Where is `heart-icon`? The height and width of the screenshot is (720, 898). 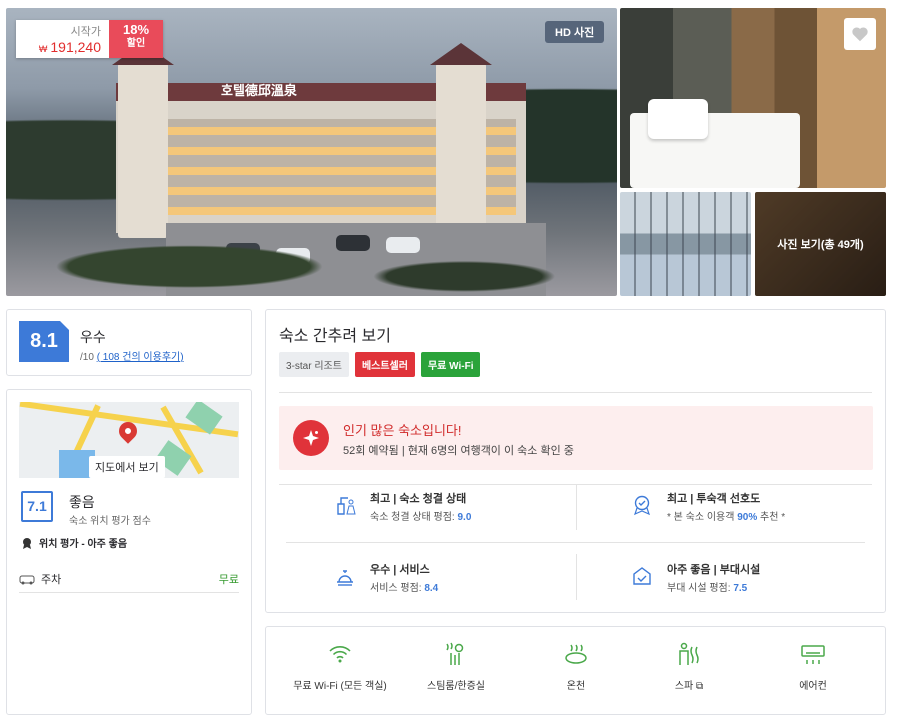
heart-icon is located at coordinates (860, 34).